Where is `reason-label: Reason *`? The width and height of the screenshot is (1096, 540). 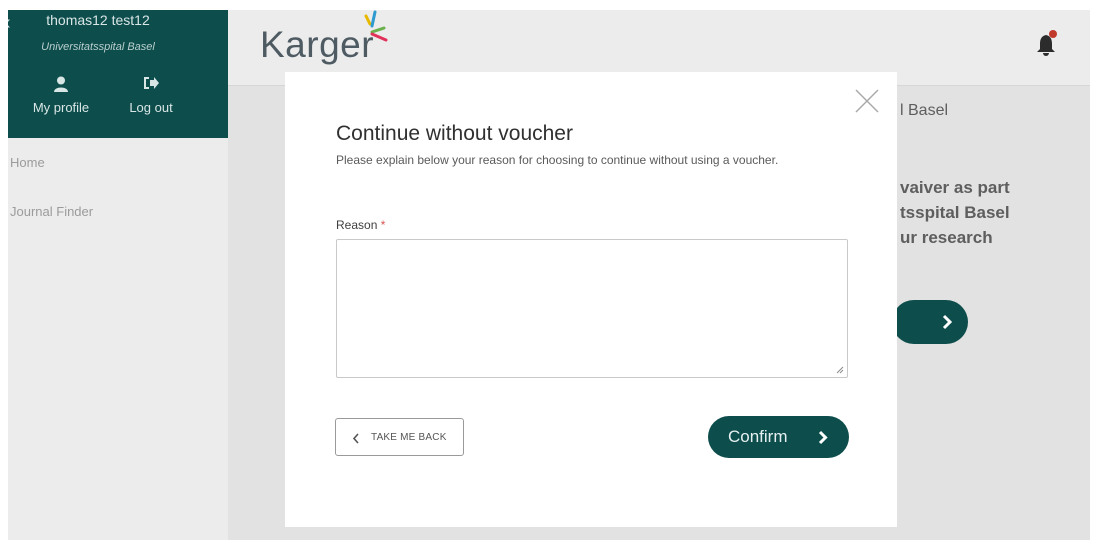 reason-label: Reason * is located at coordinates (360, 225).